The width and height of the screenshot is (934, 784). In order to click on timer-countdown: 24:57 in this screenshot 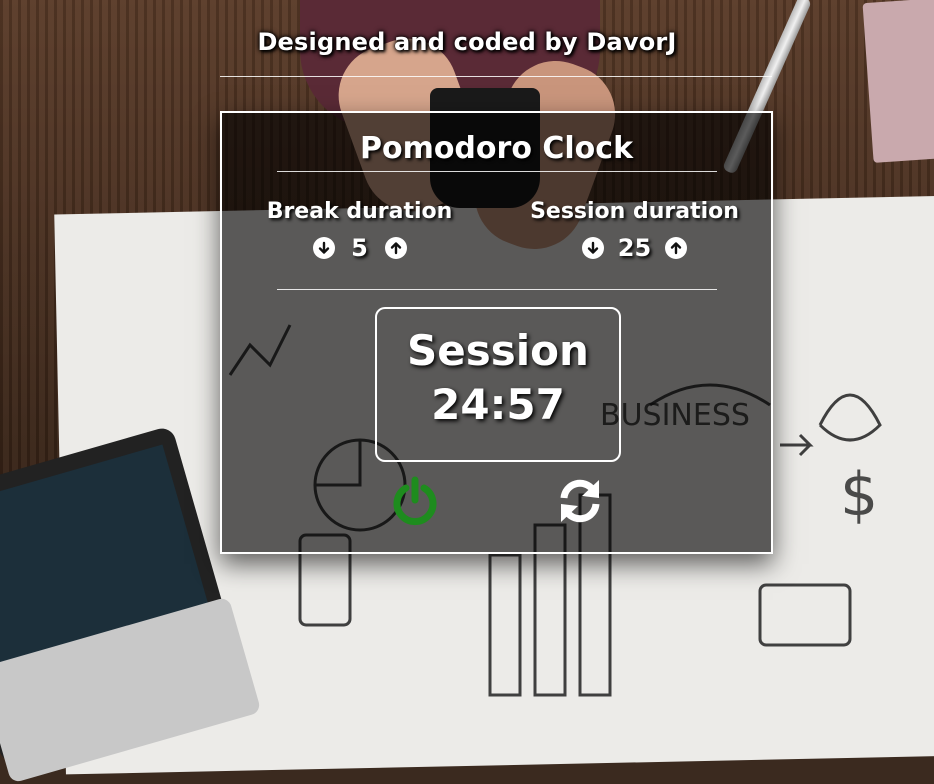, I will do `click(498, 404)`.